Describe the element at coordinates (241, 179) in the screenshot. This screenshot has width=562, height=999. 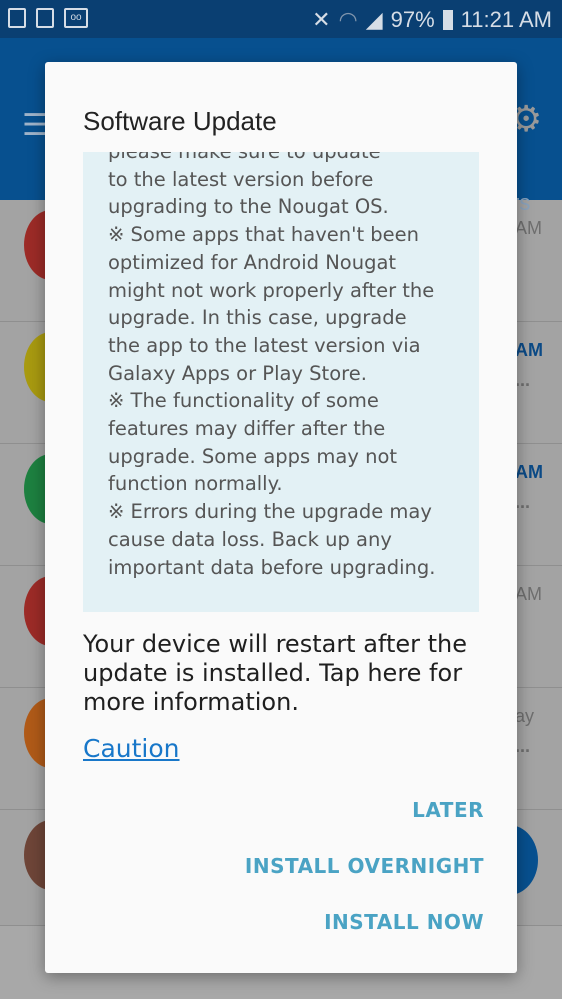
I see `details-line: to the latest version before` at that location.